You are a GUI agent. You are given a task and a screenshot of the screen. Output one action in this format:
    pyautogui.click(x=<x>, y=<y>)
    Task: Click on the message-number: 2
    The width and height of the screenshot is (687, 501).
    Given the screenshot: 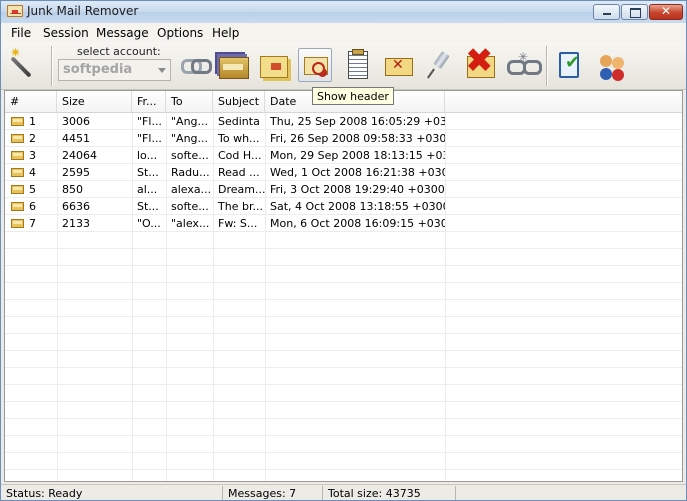 What is the action you would take?
    pyautogui.click(x=32, y=138)
    